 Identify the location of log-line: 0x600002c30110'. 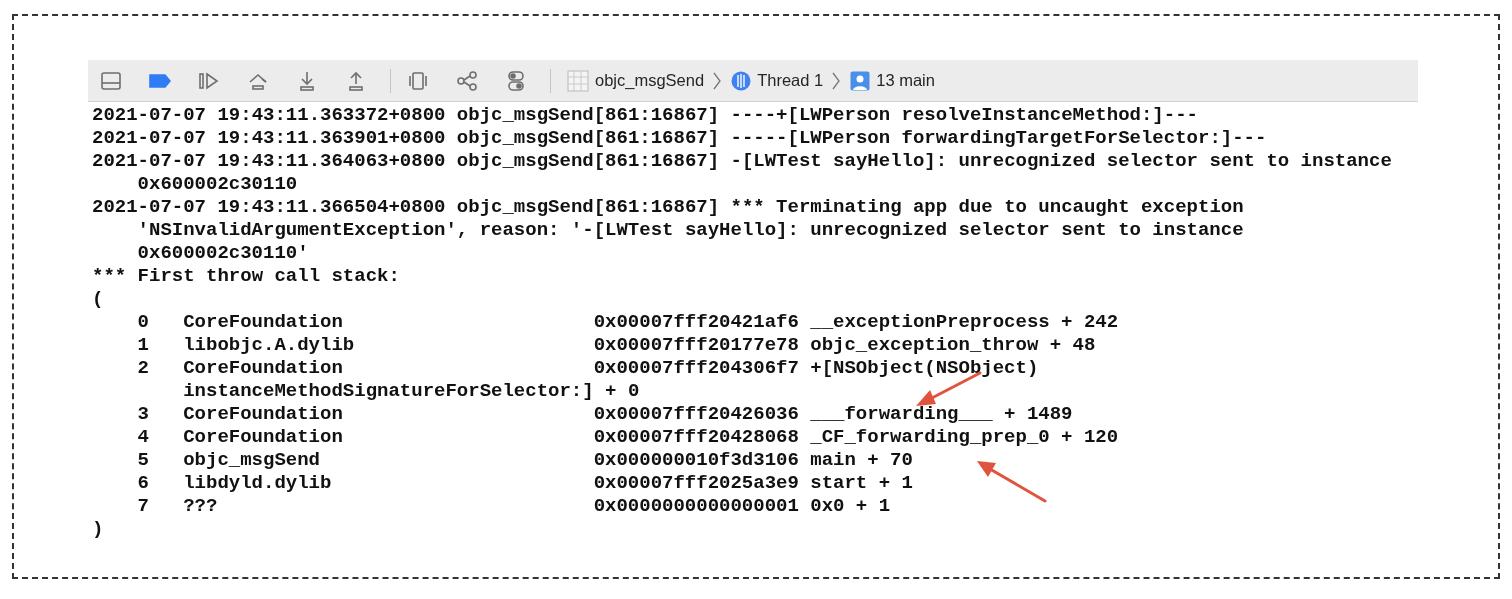
(223, 253).